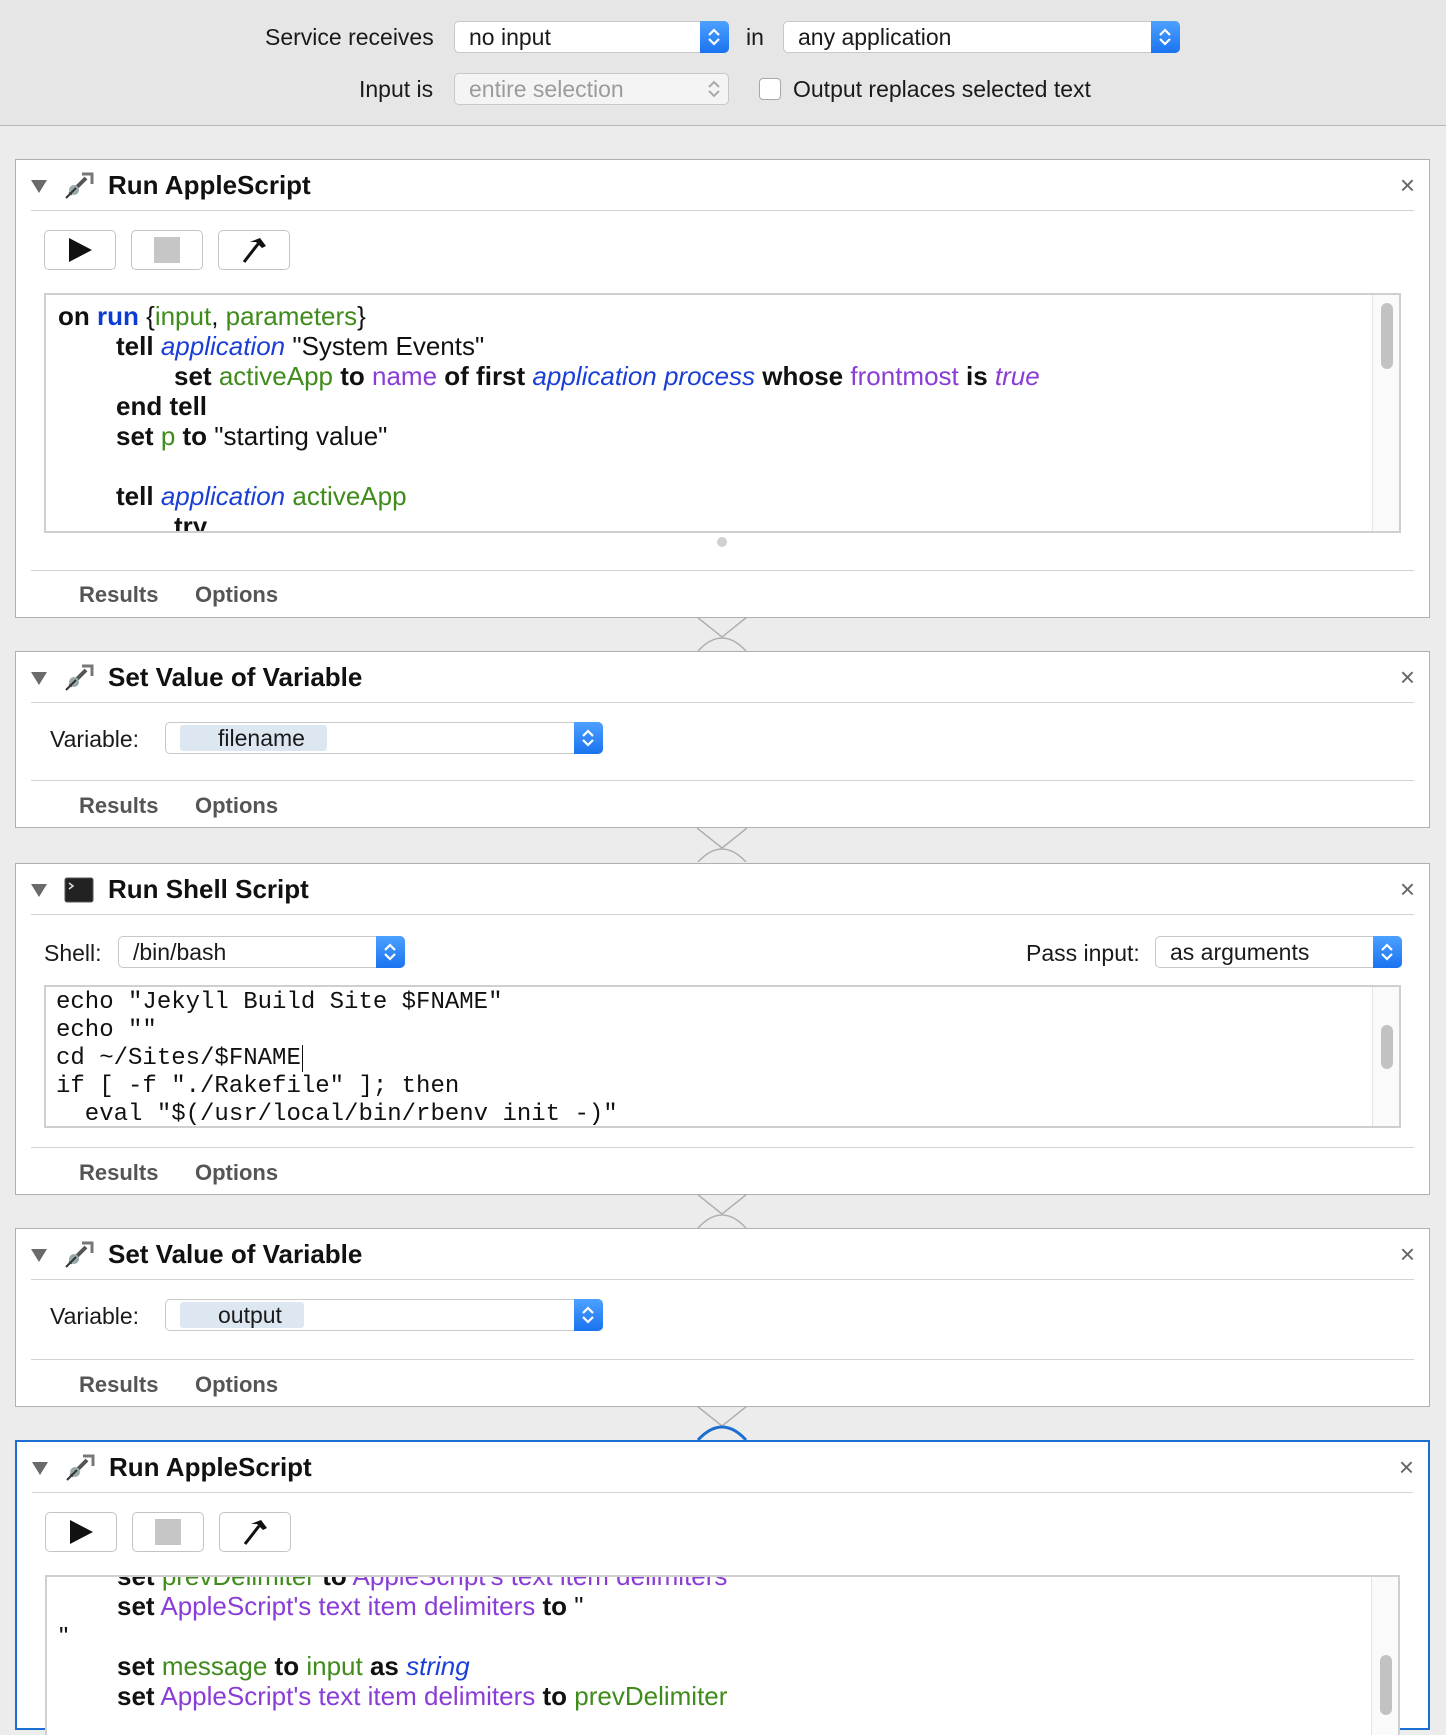 The image size is (1446, 1735). I want to click on variable-popup: filename, so click(384, 738).